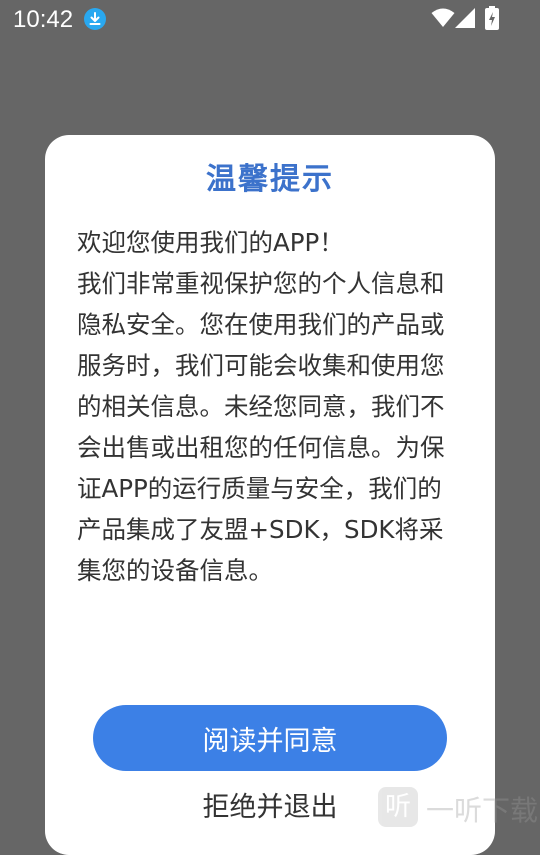 The image size is (540, 855). Describe the element at coordinates (270, 804) in the screenshot. I see `reject-button: 拒绝并退出` at that location.